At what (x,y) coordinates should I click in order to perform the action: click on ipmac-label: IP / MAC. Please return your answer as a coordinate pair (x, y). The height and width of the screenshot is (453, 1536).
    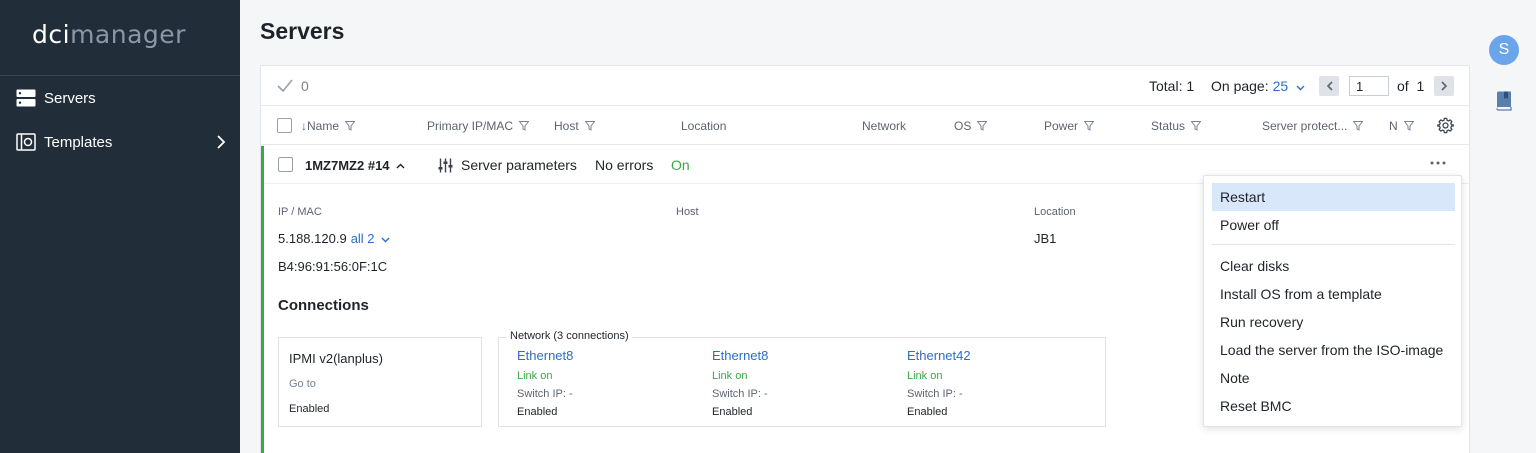
    Looking at the image, I should click on (300, 212).